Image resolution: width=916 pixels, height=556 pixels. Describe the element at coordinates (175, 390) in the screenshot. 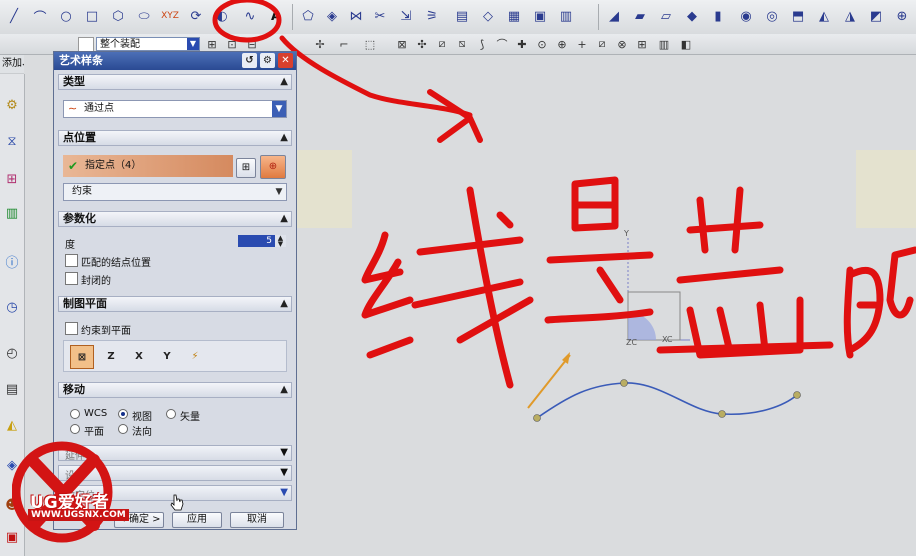

I see `move-header: 移动 ▲` at that location.